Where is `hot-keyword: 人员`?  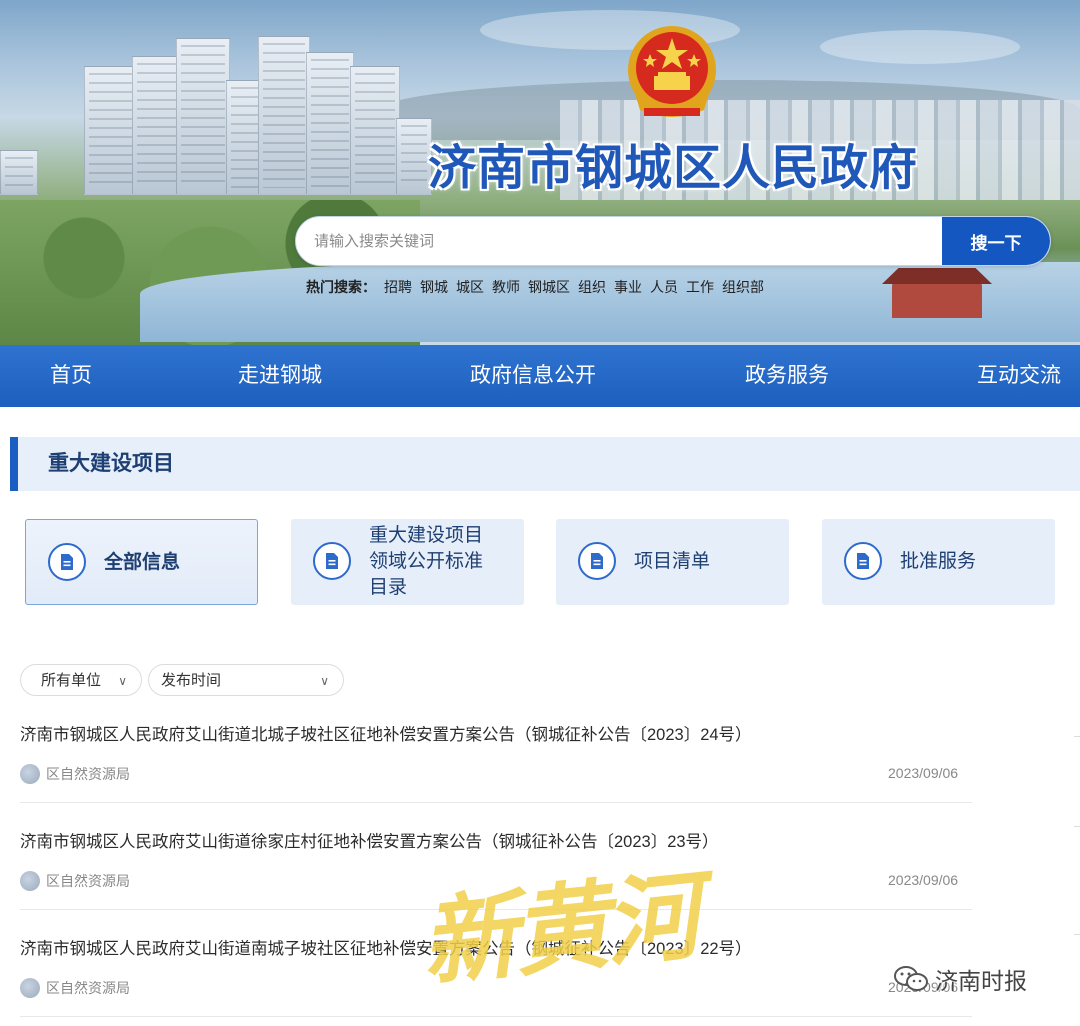 hot-keyword: 人员 is located at coordinates (664, 287).